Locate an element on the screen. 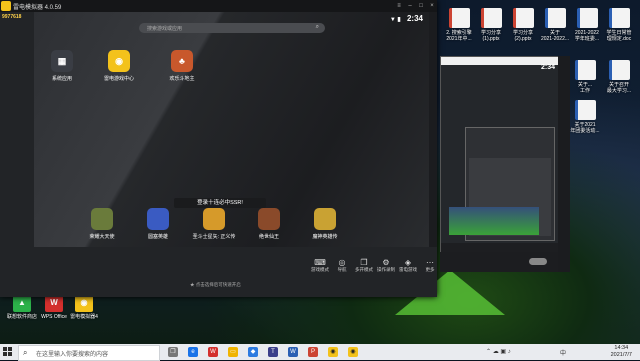 This screenshot has height=361, width=640. wps-icon: W is located at coordinates (213, 352).